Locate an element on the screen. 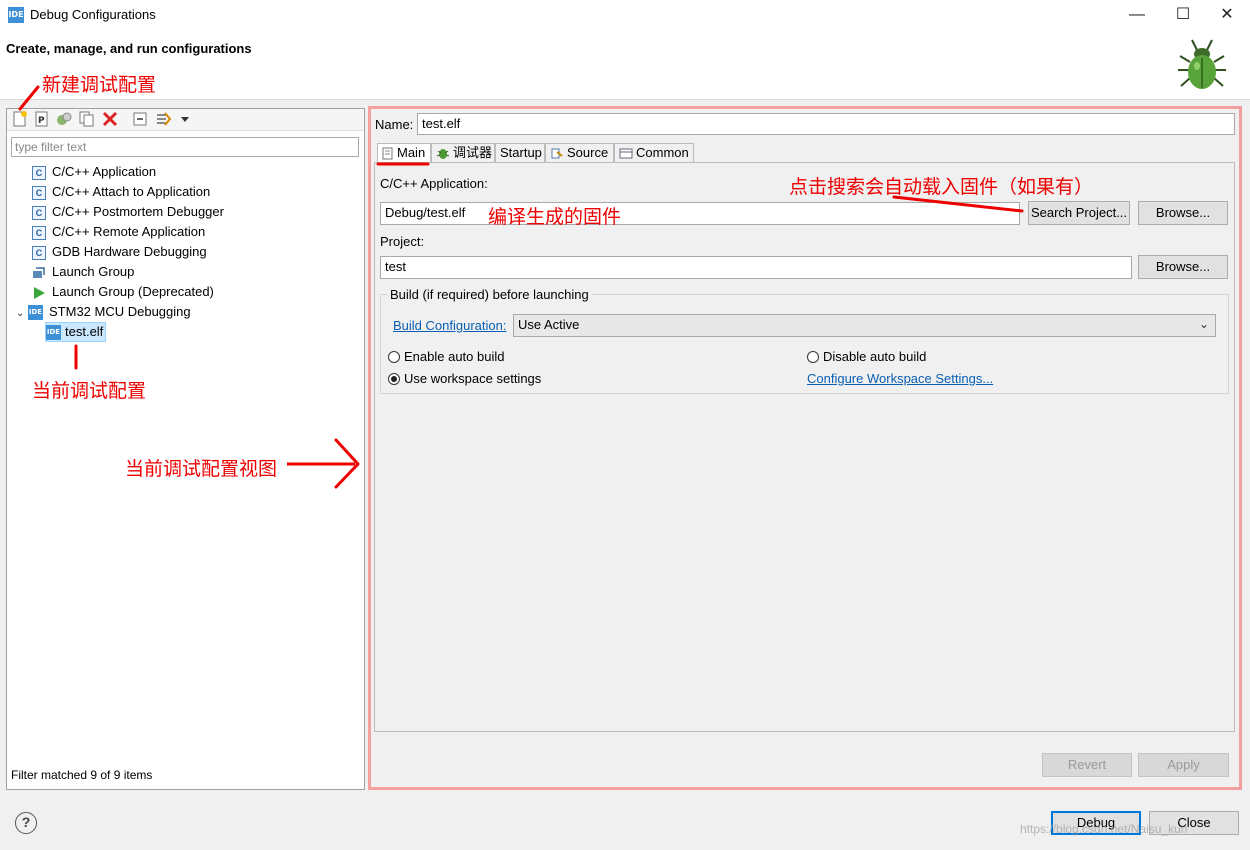  annotation-search-hint: 点击搜索会自动载入固件（如果有） is located at coordinates (941, 187).